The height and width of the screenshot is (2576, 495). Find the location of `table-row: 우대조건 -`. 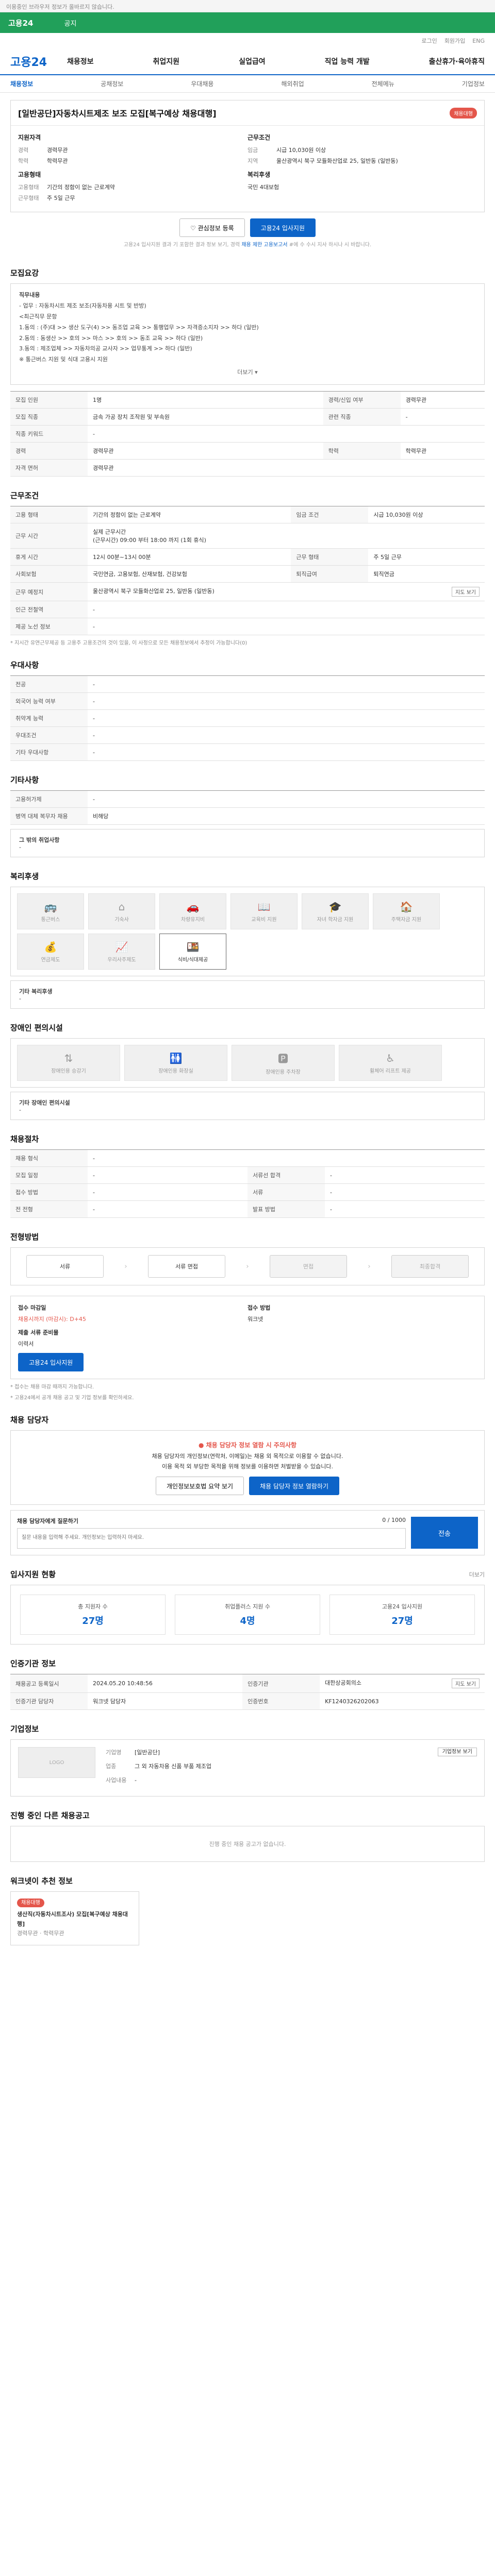

table-row: 우대조건 - is located at coordinates (247, 735).